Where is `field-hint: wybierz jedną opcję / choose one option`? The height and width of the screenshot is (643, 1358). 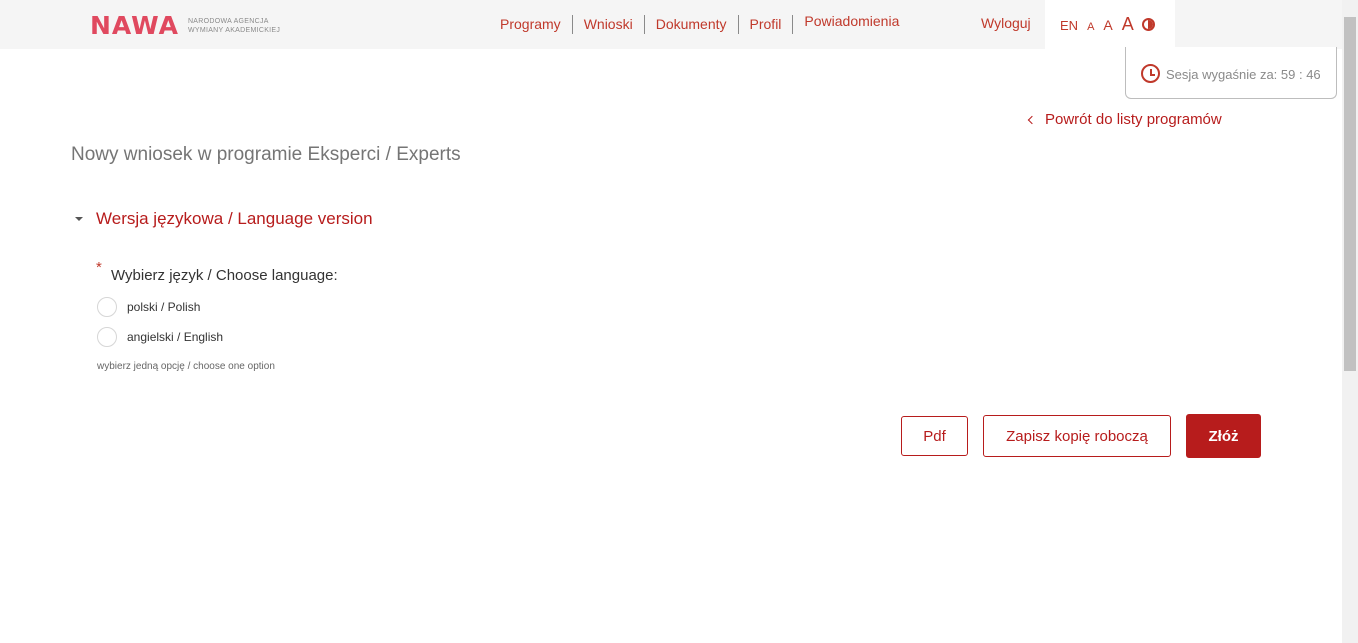
field-hint: wybierz jedną opcję / choose one option is located at coordinates (186, 366).